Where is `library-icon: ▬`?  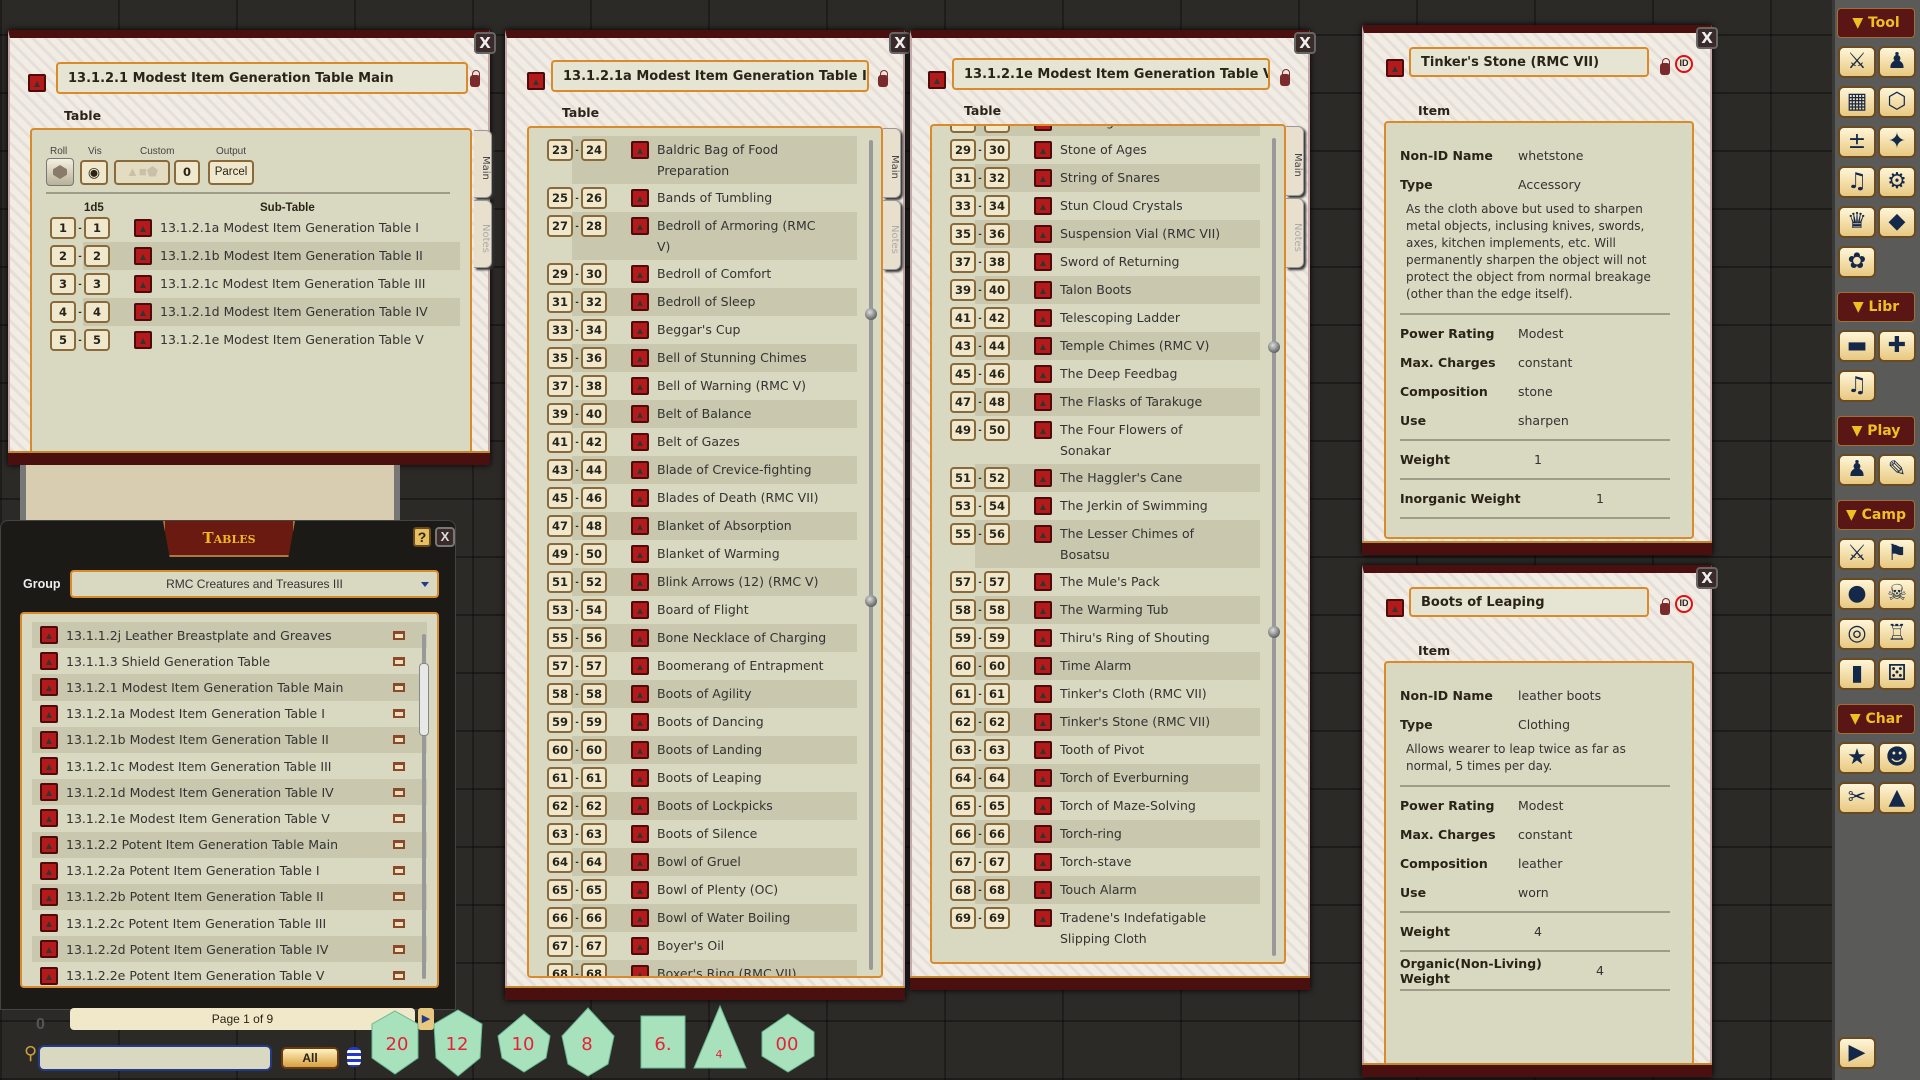 library-icon: ▬ is located at coordinates (1857, 346).